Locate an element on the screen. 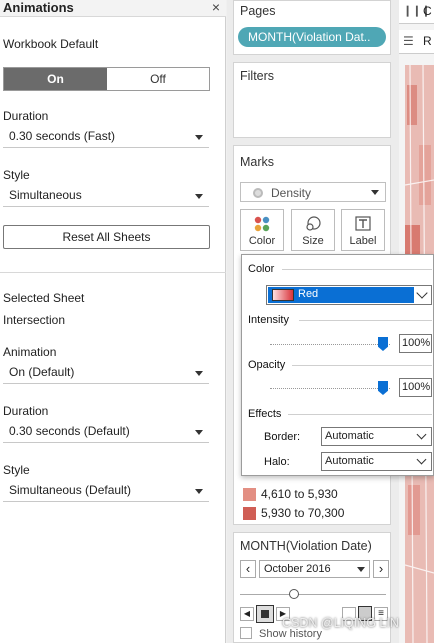 Image resolution: width=434 pixels, height=643 pixels. columns-shelf: ❙❙❙ C is located at coordinates (416, 12).